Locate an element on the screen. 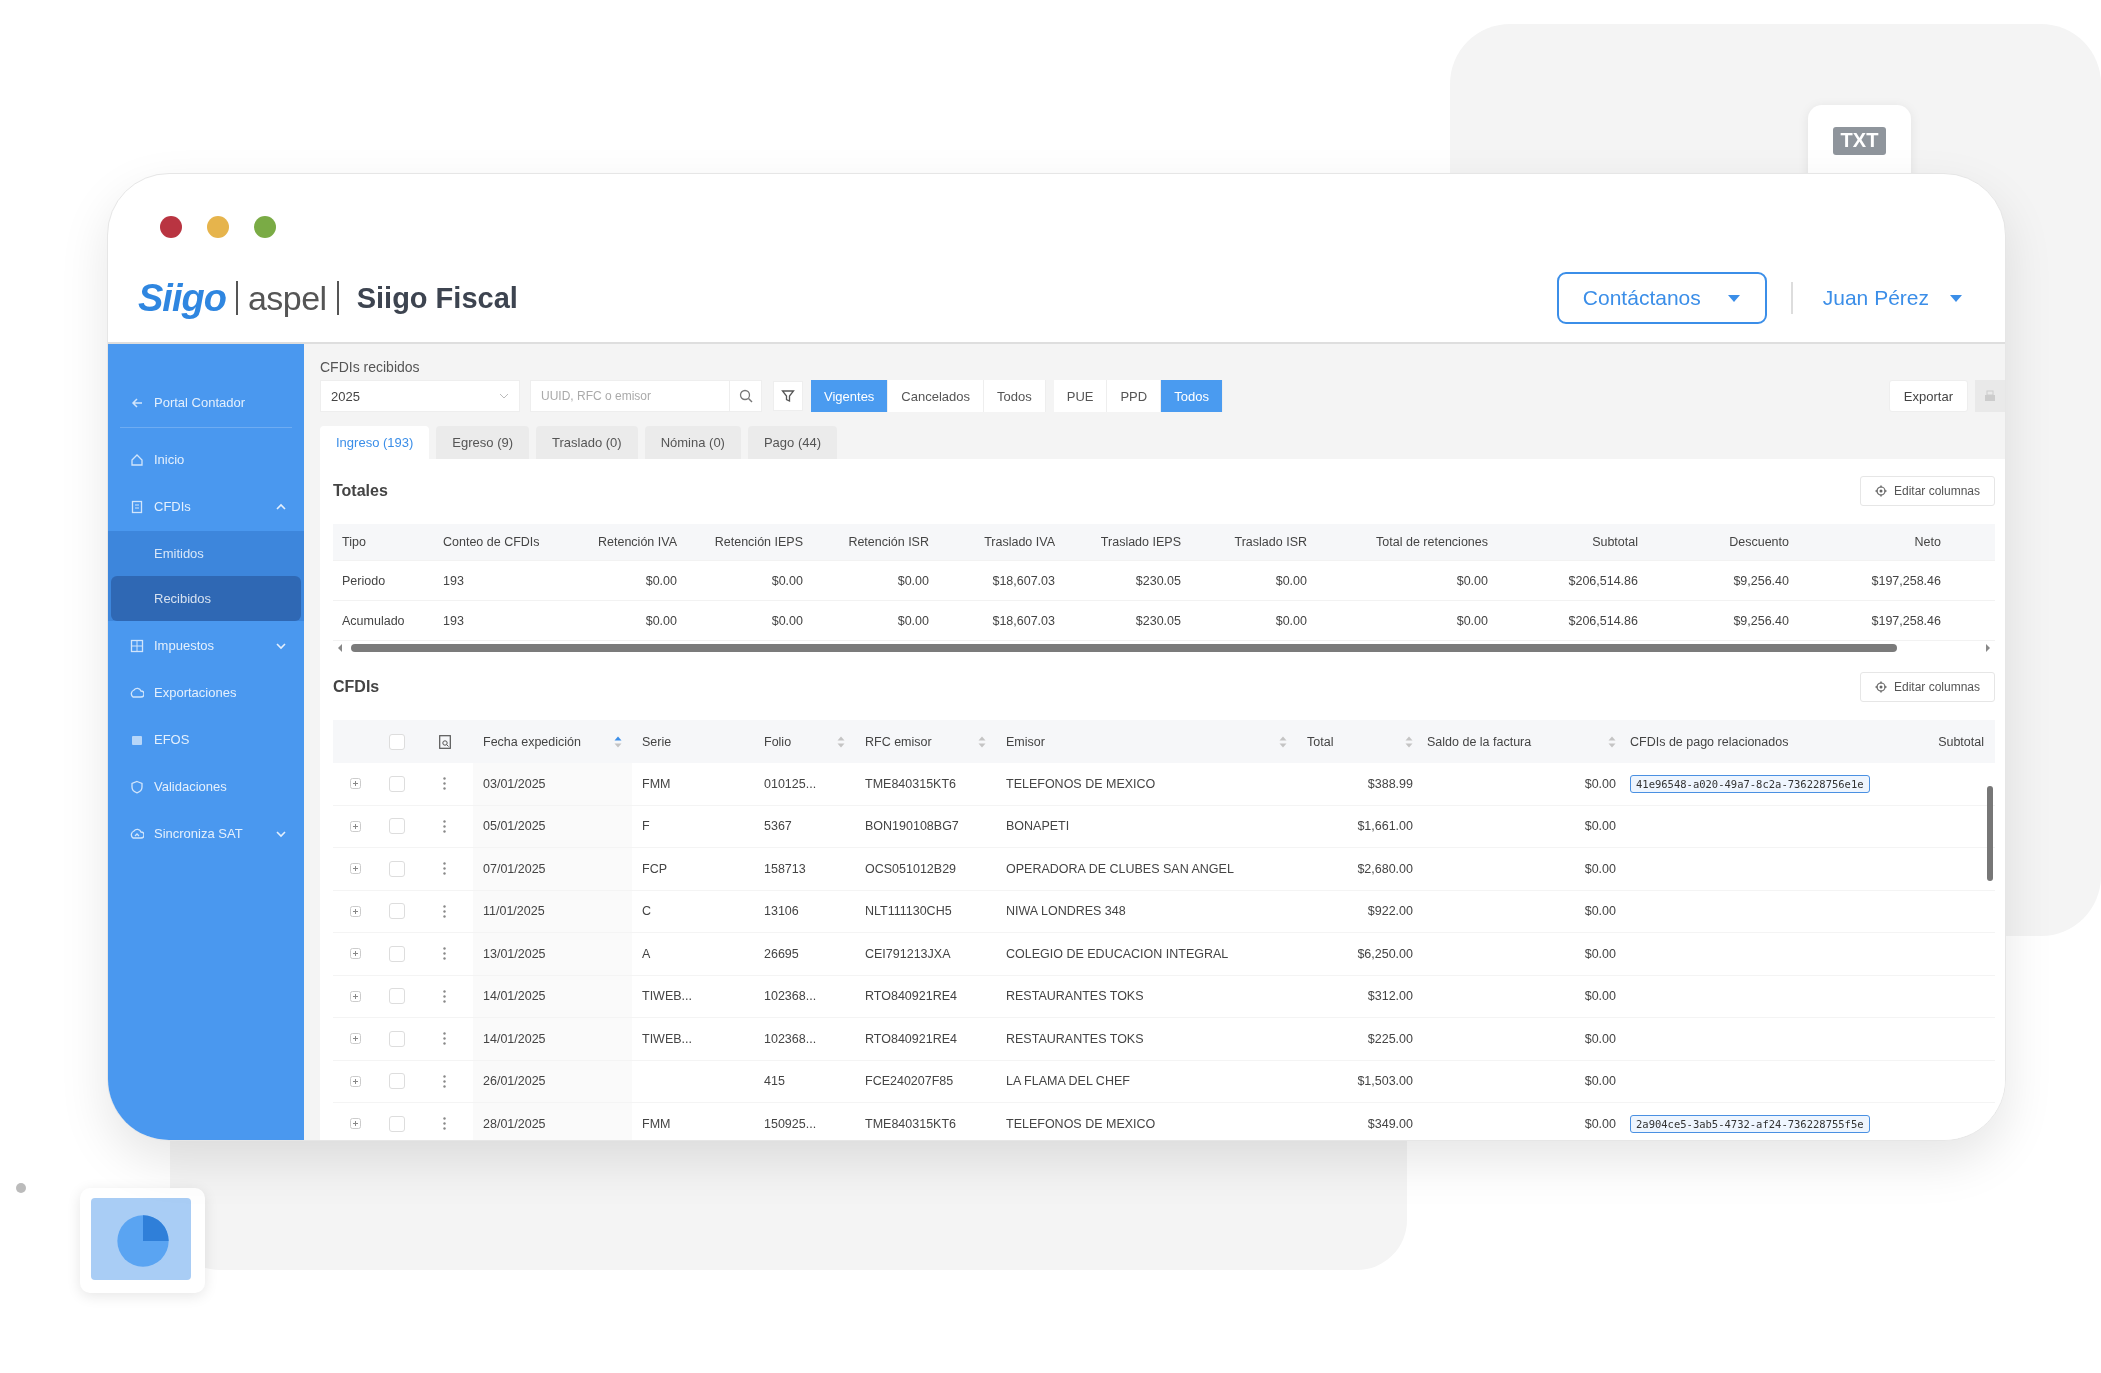 This screenshot has width=2101, height=1373. table-cell-text: $18,607.03 is located at coordinates (1023, 580).